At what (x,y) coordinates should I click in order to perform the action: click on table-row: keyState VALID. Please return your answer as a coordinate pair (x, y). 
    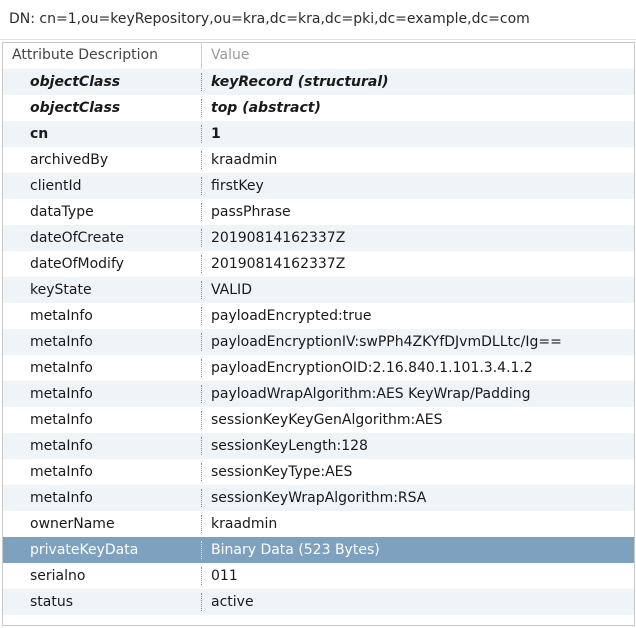
    Looking at the image, I should click on (318, 290).